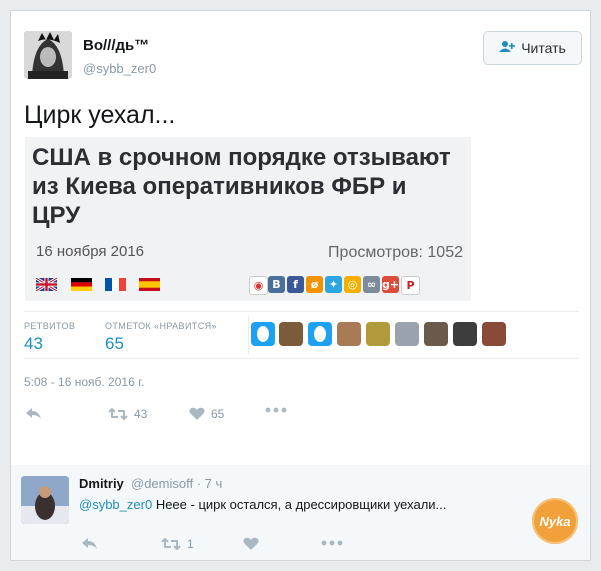  I want to click on fr-flag-icon, so click(115, 284).